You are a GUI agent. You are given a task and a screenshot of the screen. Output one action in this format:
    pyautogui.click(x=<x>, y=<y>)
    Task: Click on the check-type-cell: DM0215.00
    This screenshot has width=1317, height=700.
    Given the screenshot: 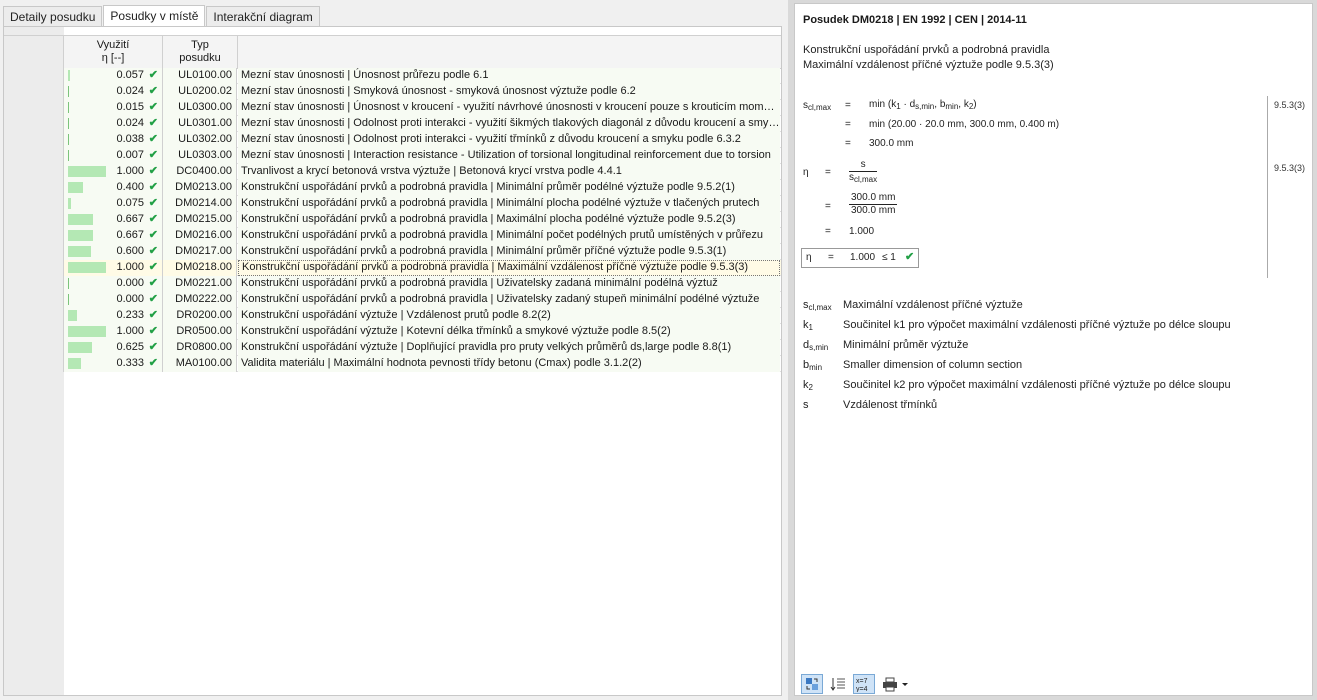 What is the action you would take?
    pyautogui.click(x=200, y=220)
    